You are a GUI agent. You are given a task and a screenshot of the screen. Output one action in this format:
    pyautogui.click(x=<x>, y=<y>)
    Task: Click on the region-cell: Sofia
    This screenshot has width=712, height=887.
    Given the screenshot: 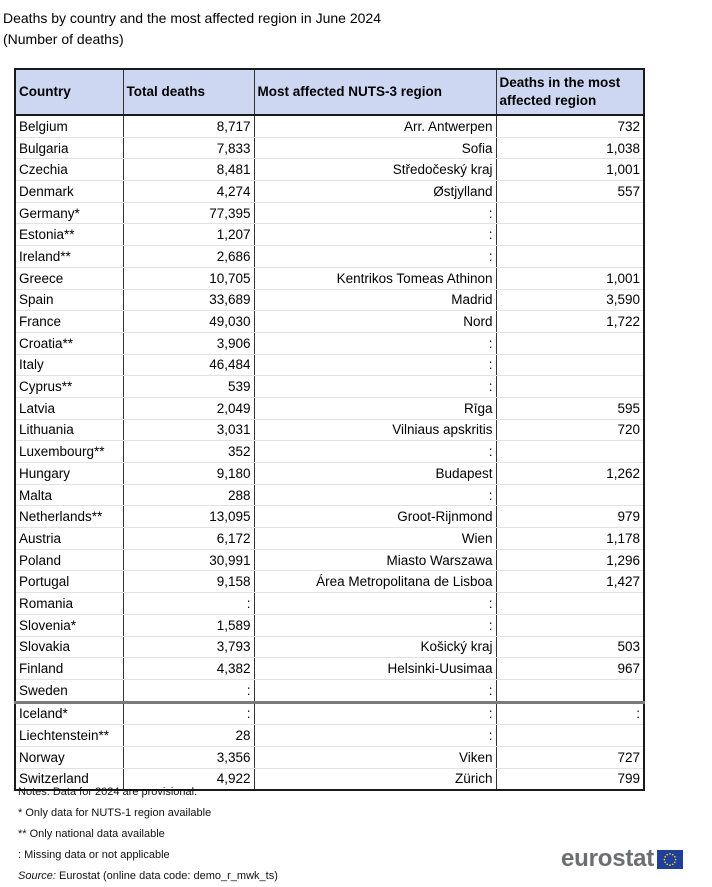 What is the action you would take?
    pyautogui.click(x=375, y=148)
    